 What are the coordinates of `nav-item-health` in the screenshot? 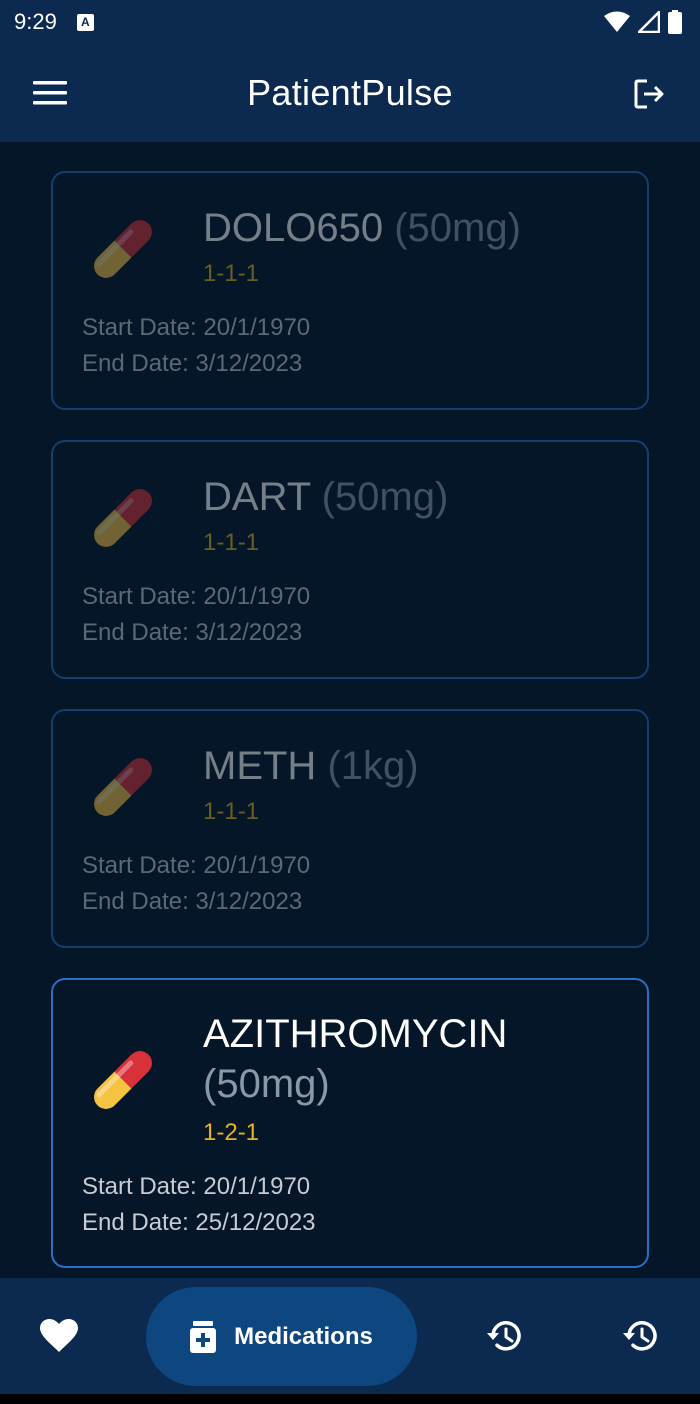 It's located at (59, 1336).